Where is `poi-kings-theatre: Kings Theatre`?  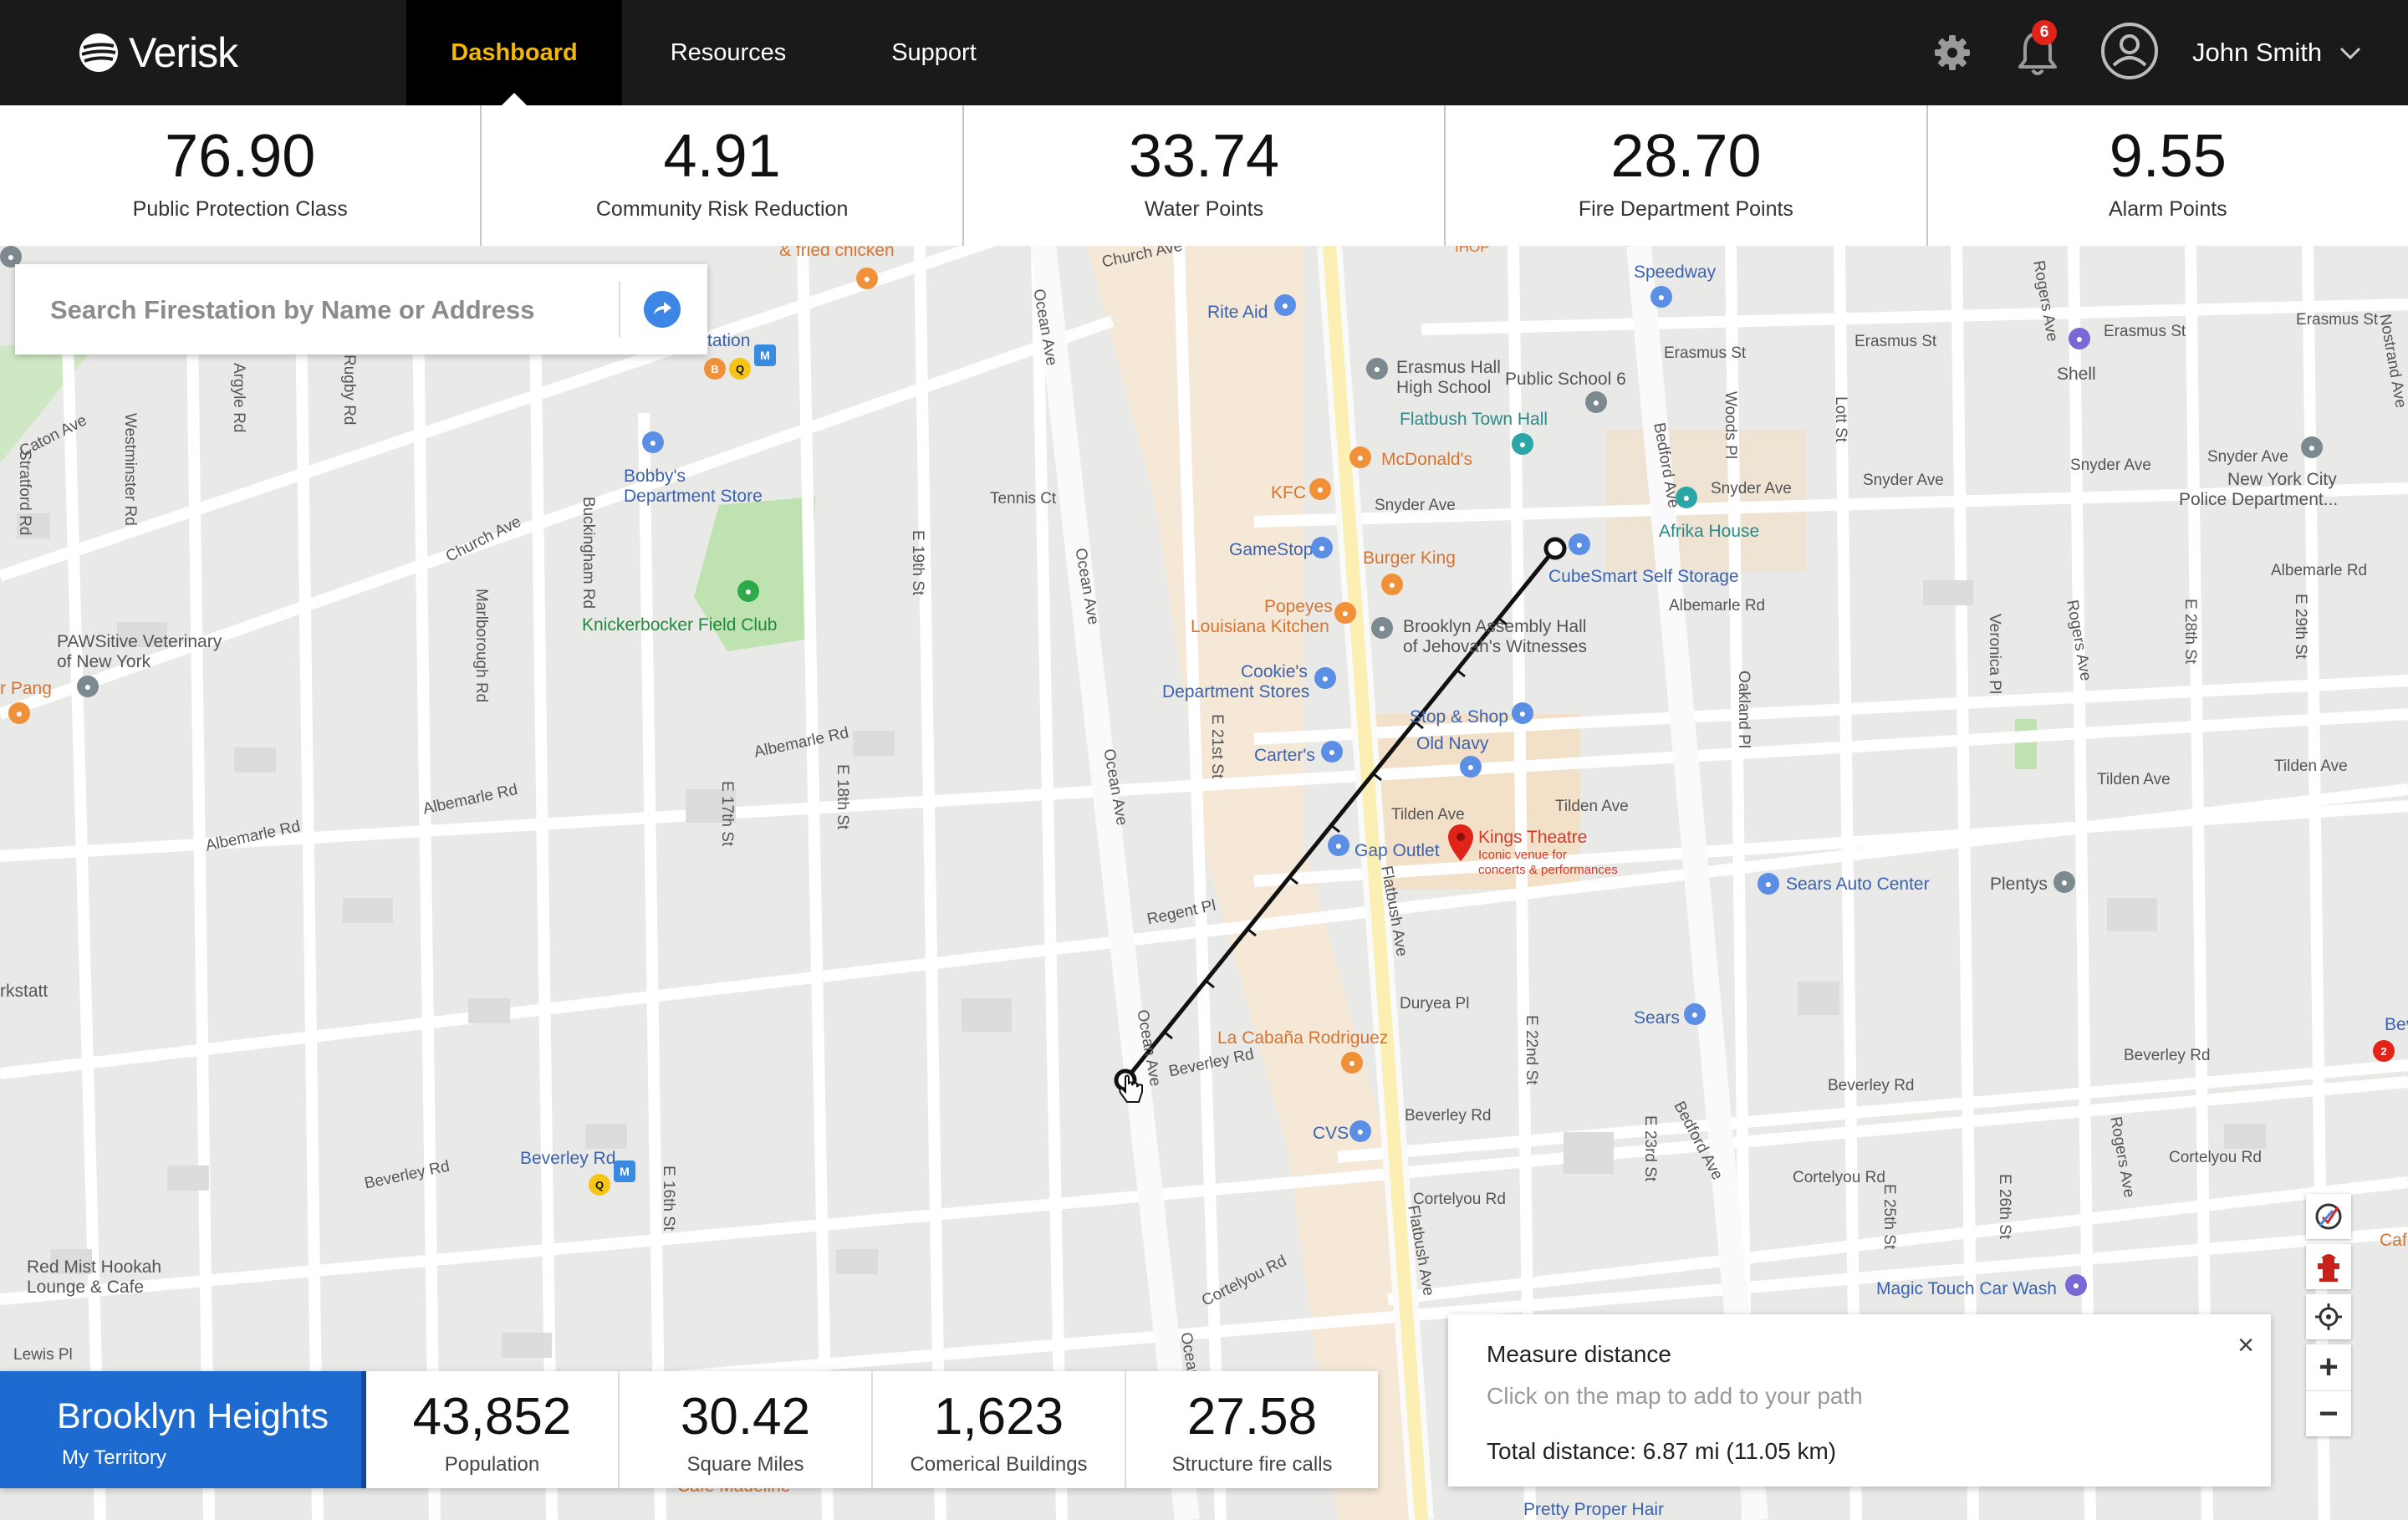
poi-kings-theatre: Kings Theatre is located at coordinates (1532, 838).